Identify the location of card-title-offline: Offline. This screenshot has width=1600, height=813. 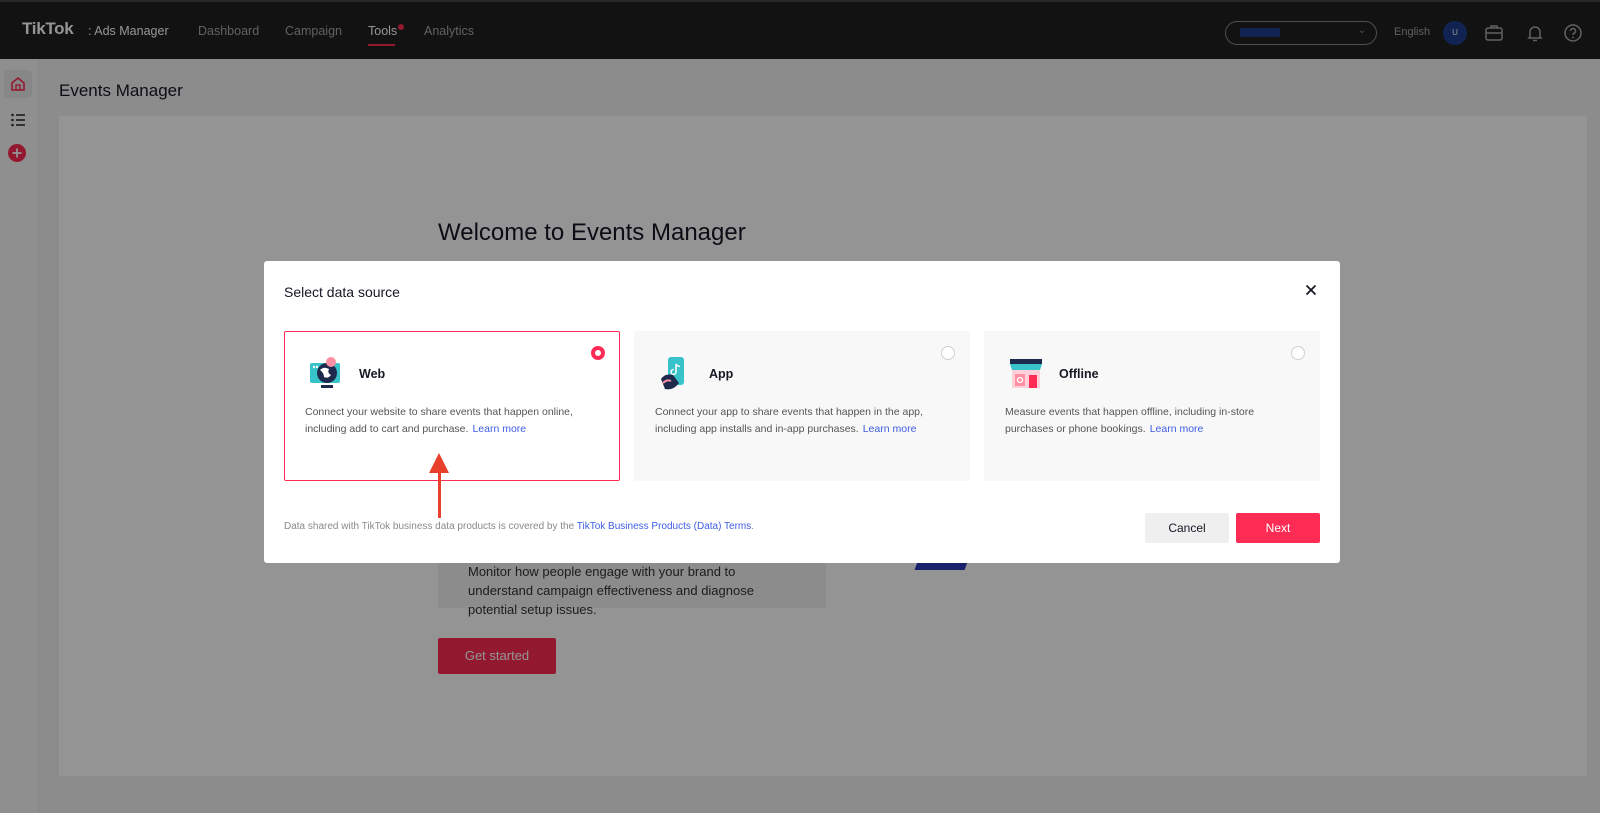
(1079, 374).